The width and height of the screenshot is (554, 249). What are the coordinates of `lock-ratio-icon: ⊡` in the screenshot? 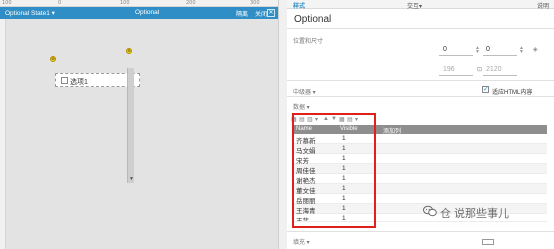 It's located at (479, 69).